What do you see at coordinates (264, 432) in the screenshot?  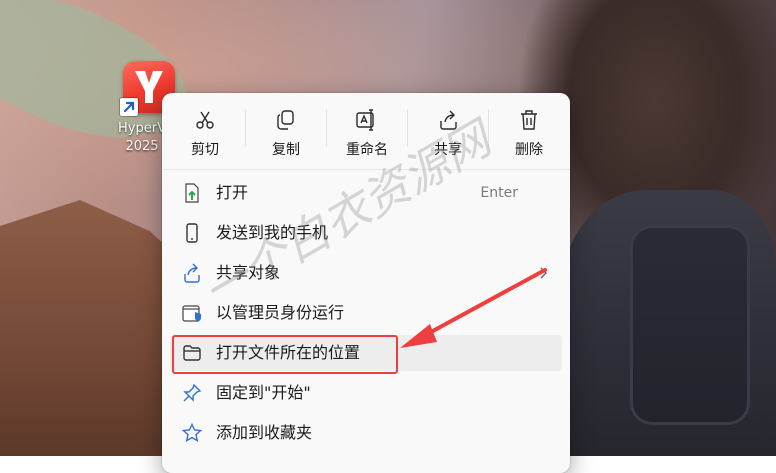 I see `menu-item-label: 添加到收藏夹` at bounding box center [264, 432].